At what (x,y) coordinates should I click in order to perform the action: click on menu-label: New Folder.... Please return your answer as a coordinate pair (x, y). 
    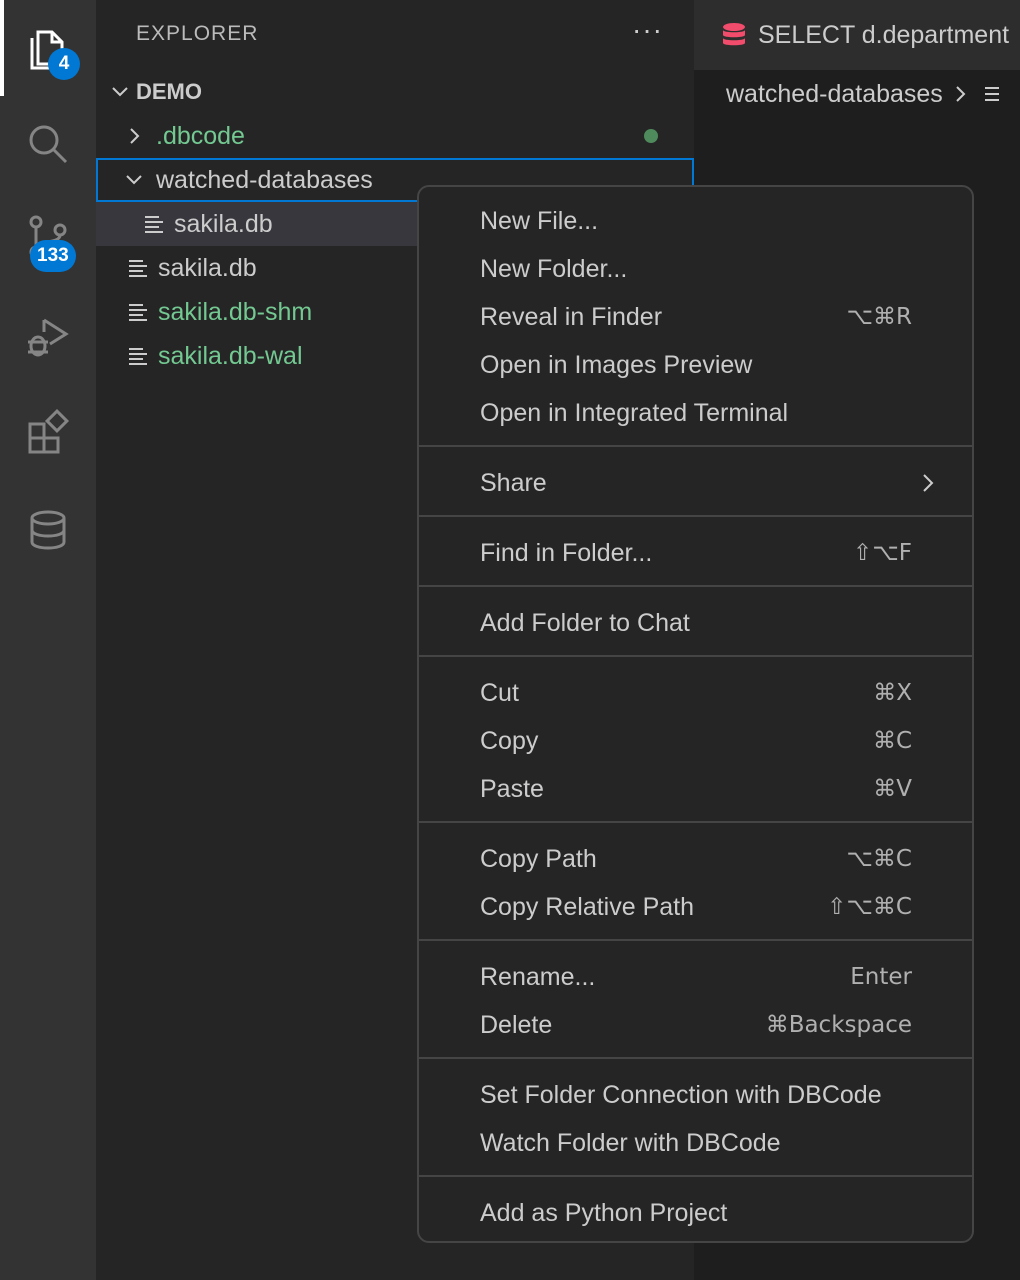
    Looking at the image, I should click on (554, 268).